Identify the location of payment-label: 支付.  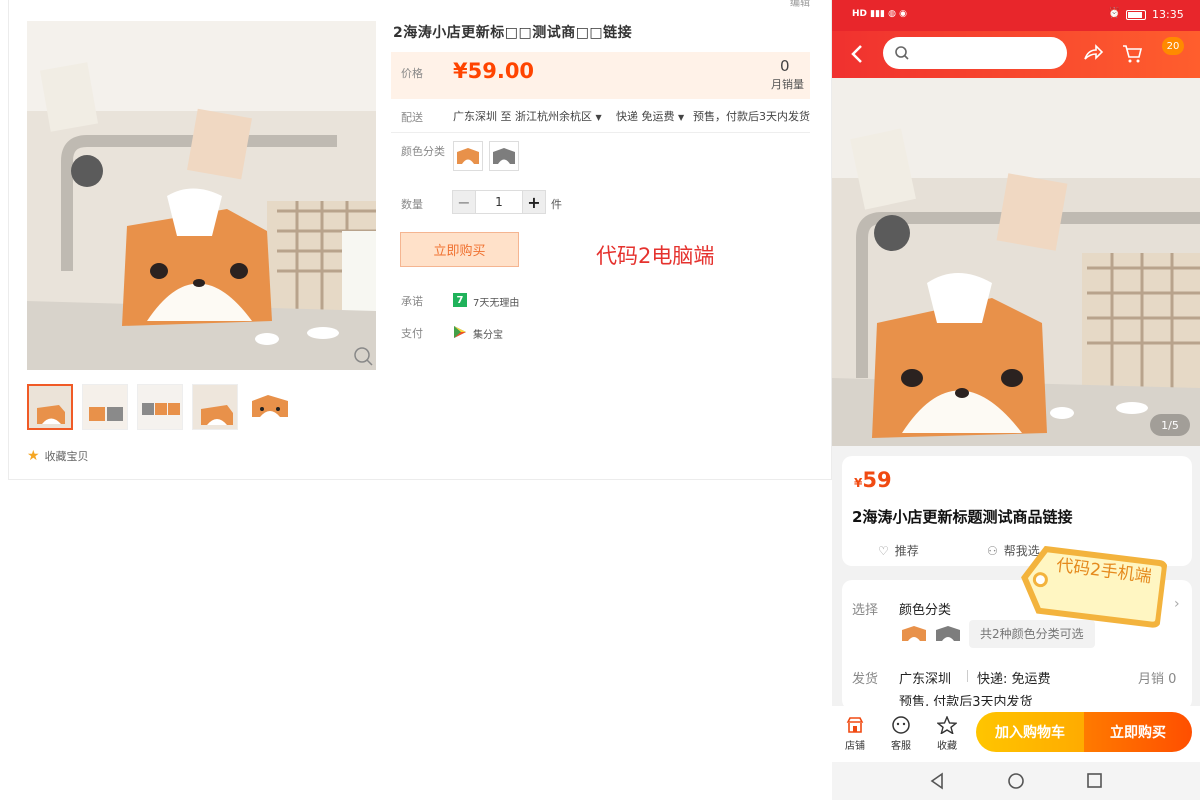
(412, 333).